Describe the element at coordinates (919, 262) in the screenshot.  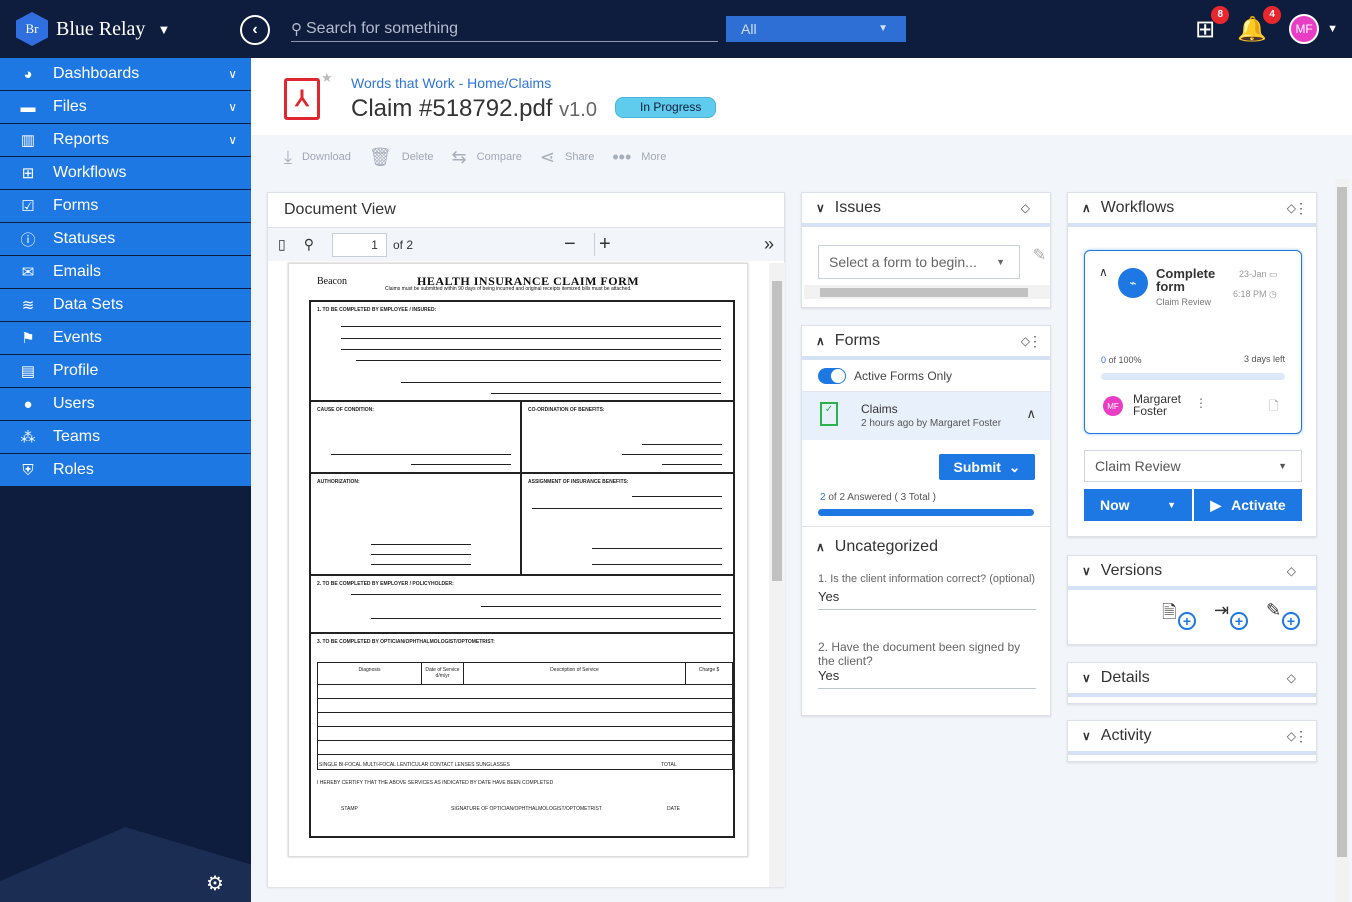
I see `form-select: Select a form to begin... ▼` at that location.